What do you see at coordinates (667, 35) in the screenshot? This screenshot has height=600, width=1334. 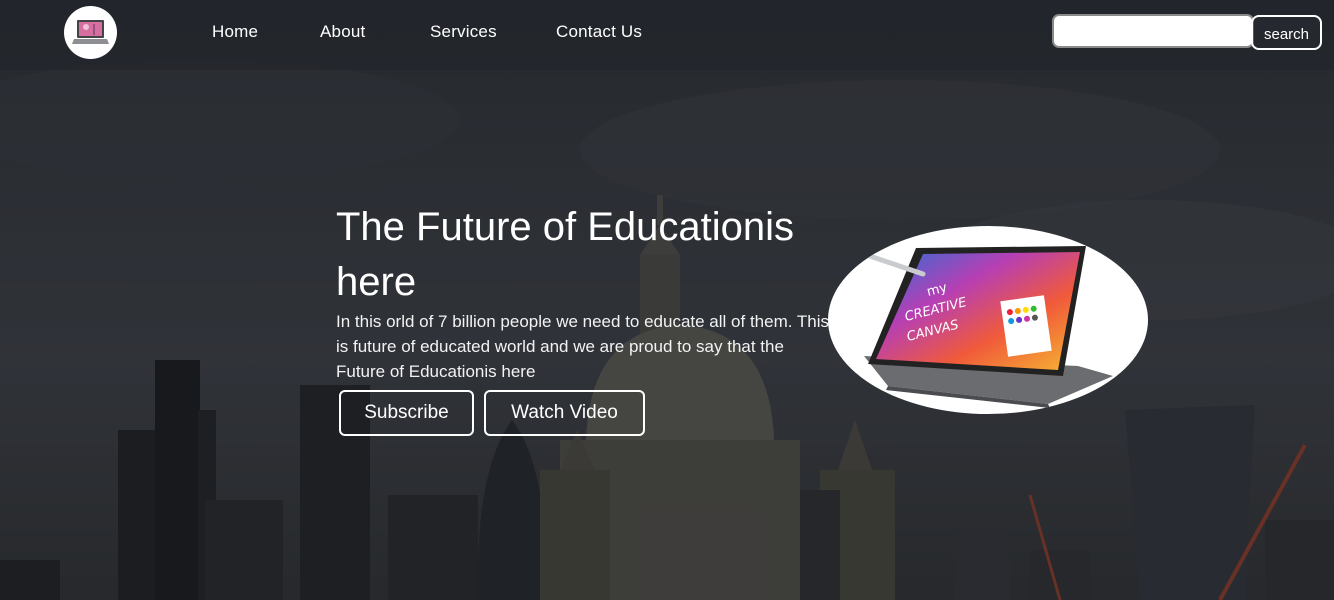 I see `top-navbar: Home About Services Contact Us search` at bounding box center [667, 35].